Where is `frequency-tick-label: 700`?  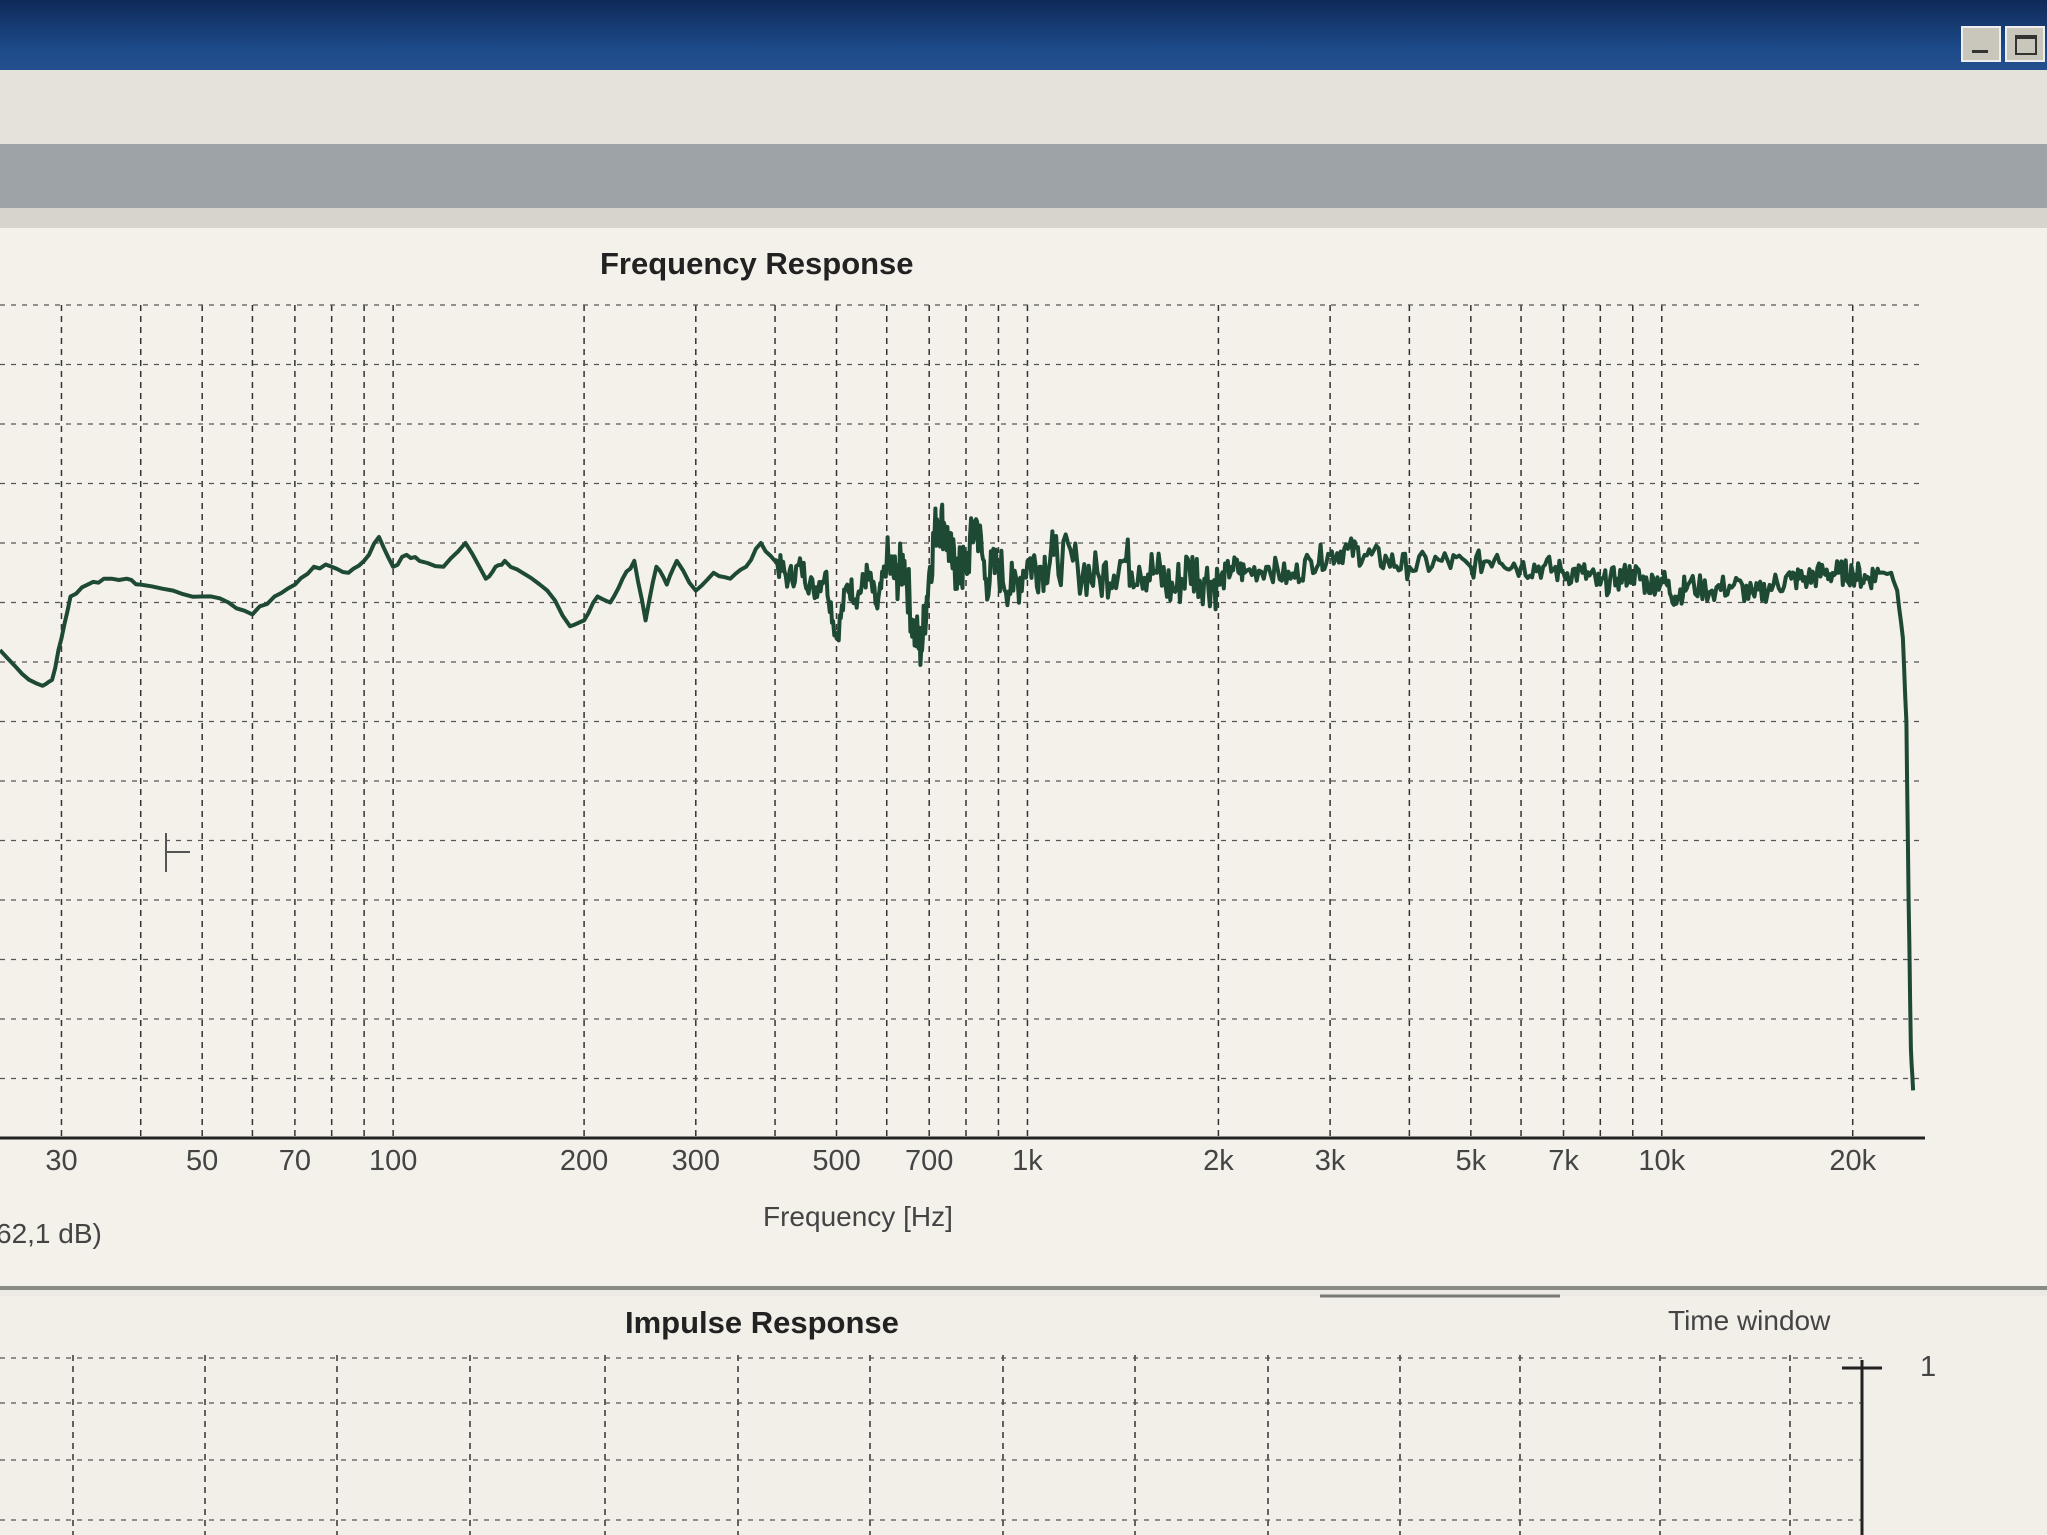
frequency-tick-label: 700 is located at coordinates (929, 1161).